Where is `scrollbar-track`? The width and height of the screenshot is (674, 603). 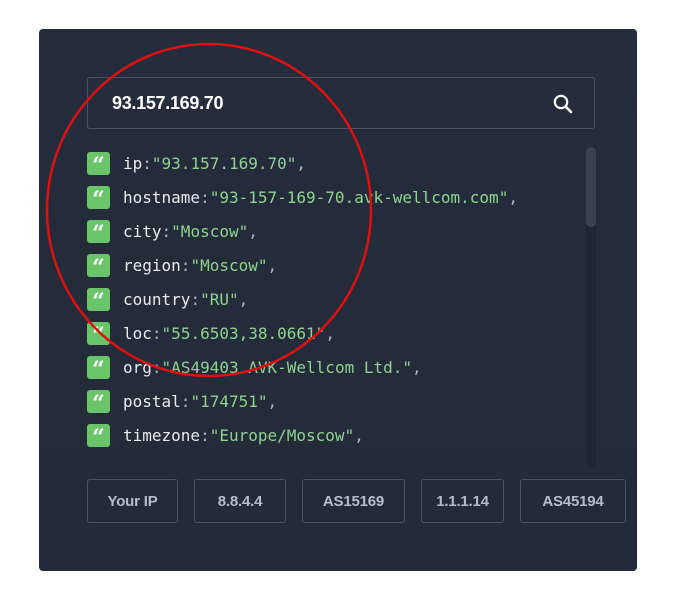 scrollbar-track is located at coordinates (591, 307).